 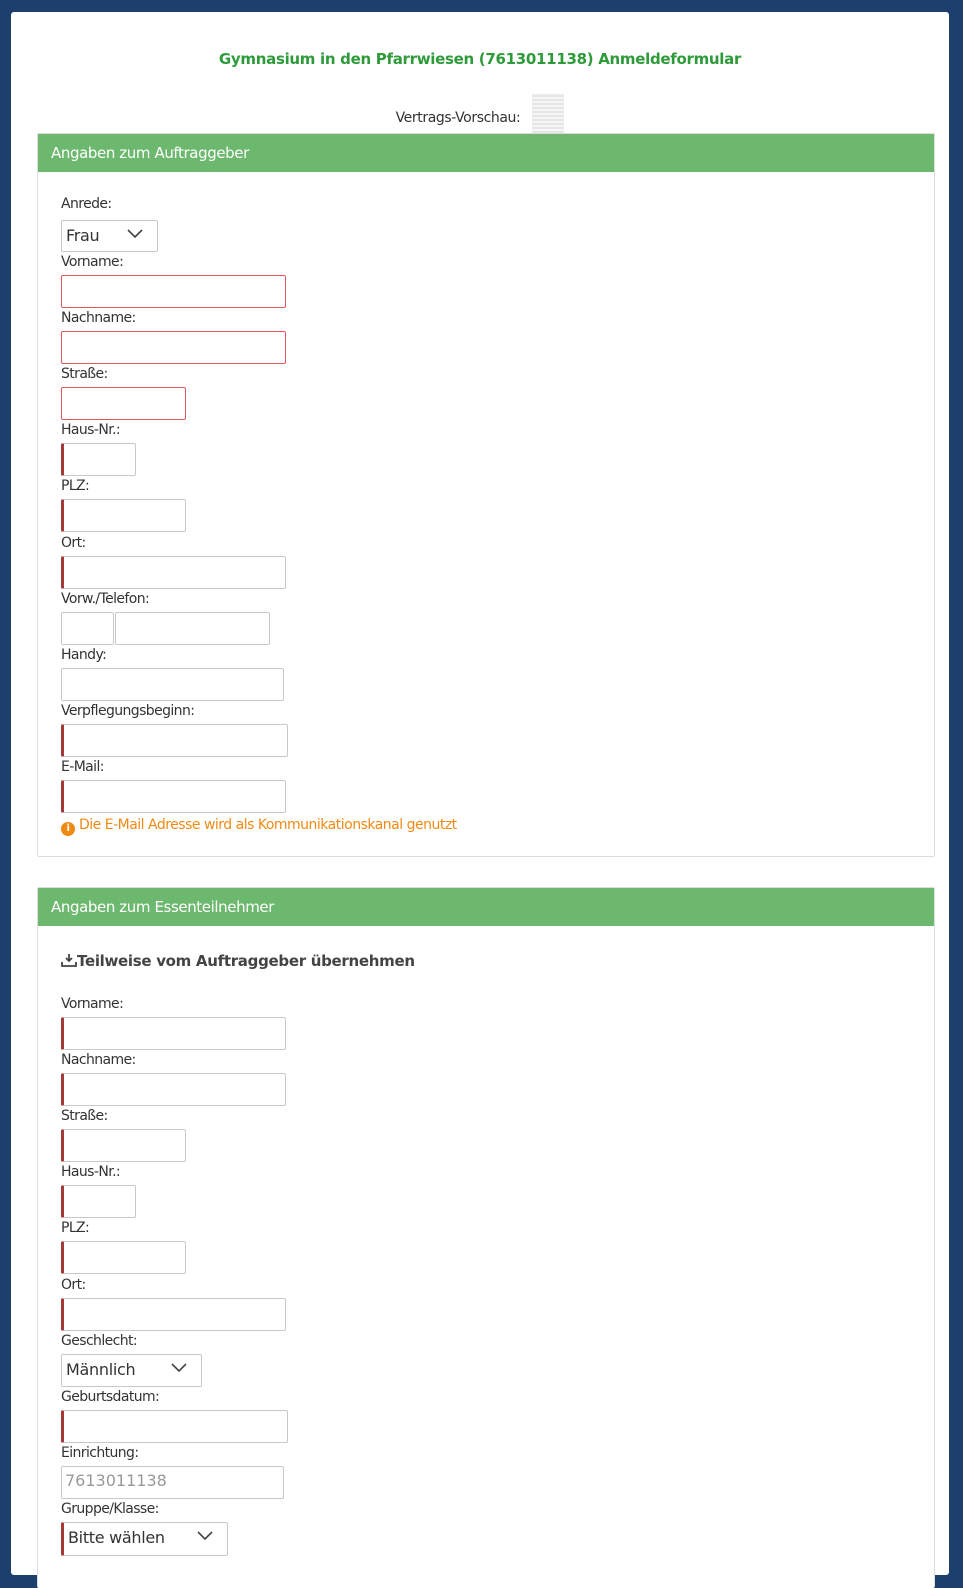 What do you see at coordinates (98, 1060) in the screenshot?
I see `p-nachname-label: Nachname:` at bounding box center [98, 1060].